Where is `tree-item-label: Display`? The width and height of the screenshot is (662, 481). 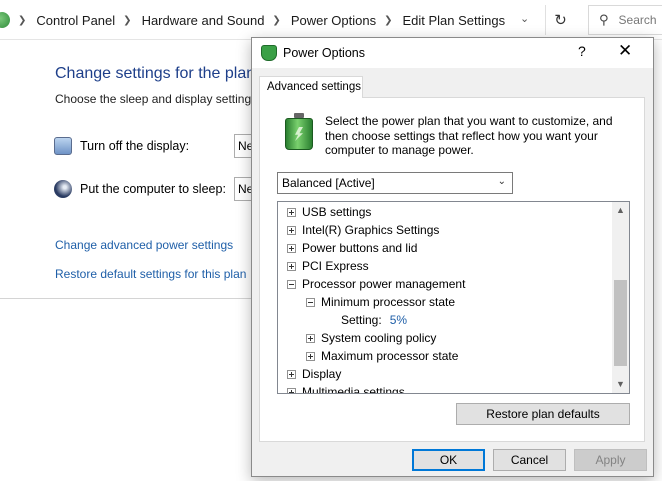
tree-item-label: Display is located at coordinates (322, 374).